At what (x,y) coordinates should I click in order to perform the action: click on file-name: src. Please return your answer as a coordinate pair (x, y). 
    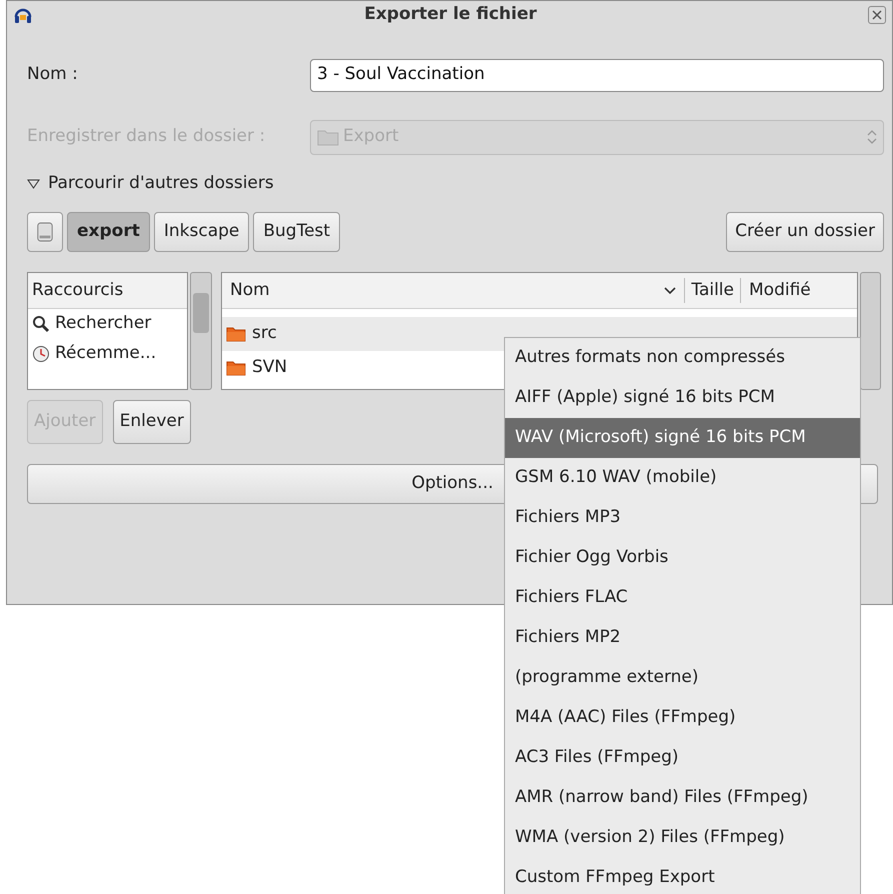
    Looking at the image, I should click on (264, 334).